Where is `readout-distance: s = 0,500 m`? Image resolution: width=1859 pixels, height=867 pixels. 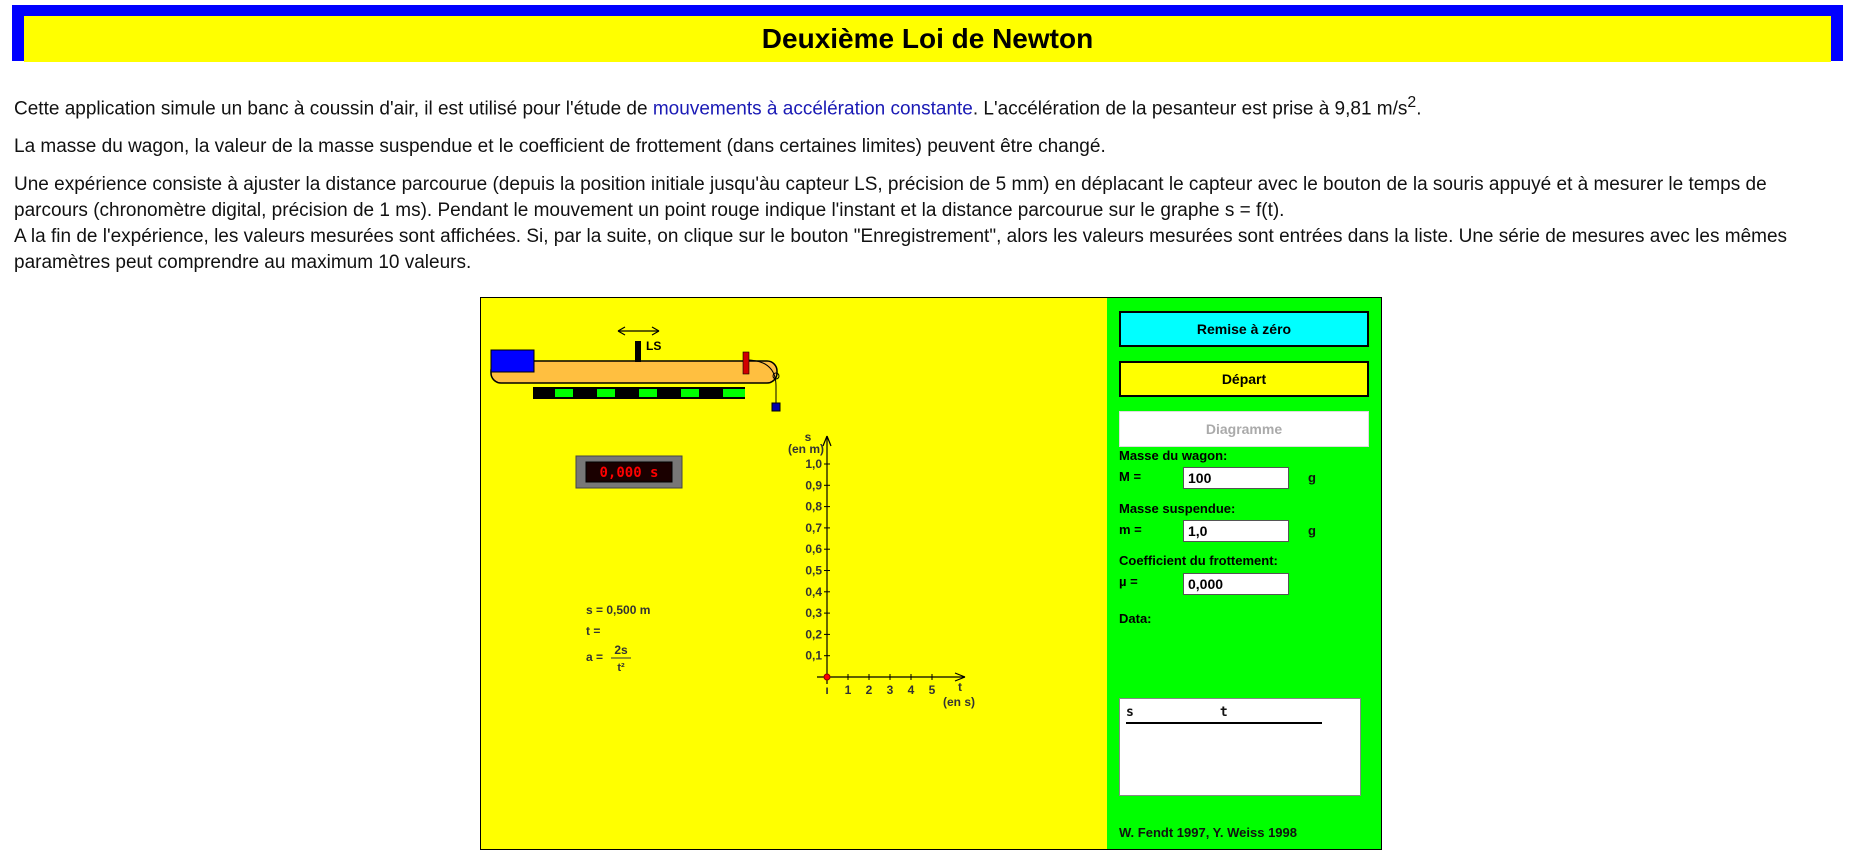 readout-distance: s = 0,500 m is located at coordinates (618, 610).